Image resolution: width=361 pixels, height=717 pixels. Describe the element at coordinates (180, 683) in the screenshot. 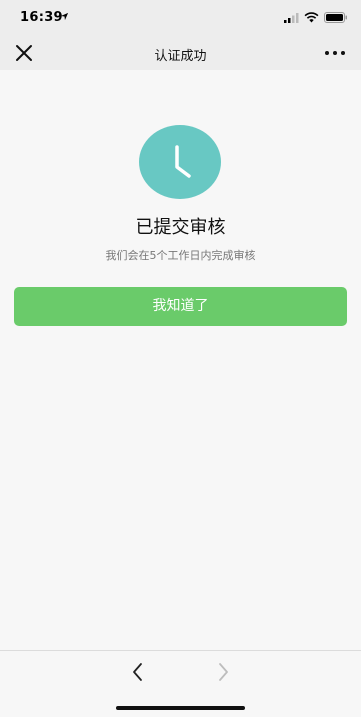

I see `bottom-toolbar` at that location.